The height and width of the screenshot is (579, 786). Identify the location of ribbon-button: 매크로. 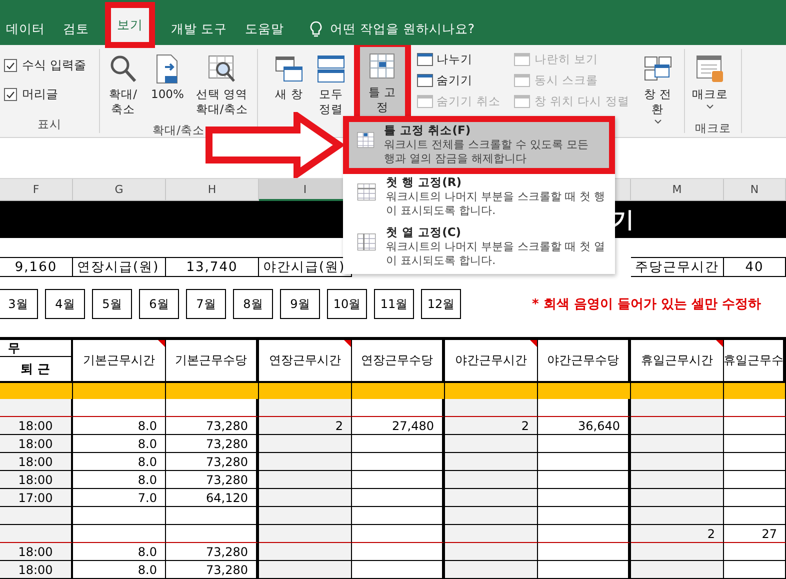
(710, 84).